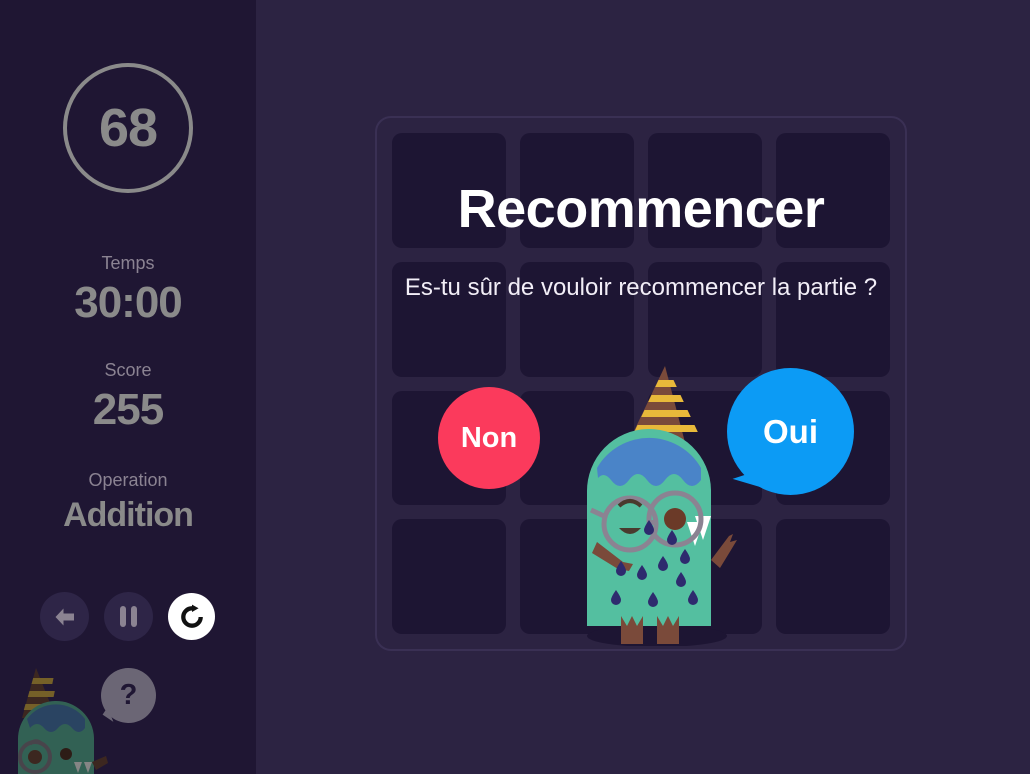  I want to click on stat-score-value: 255, so click(128, 409).